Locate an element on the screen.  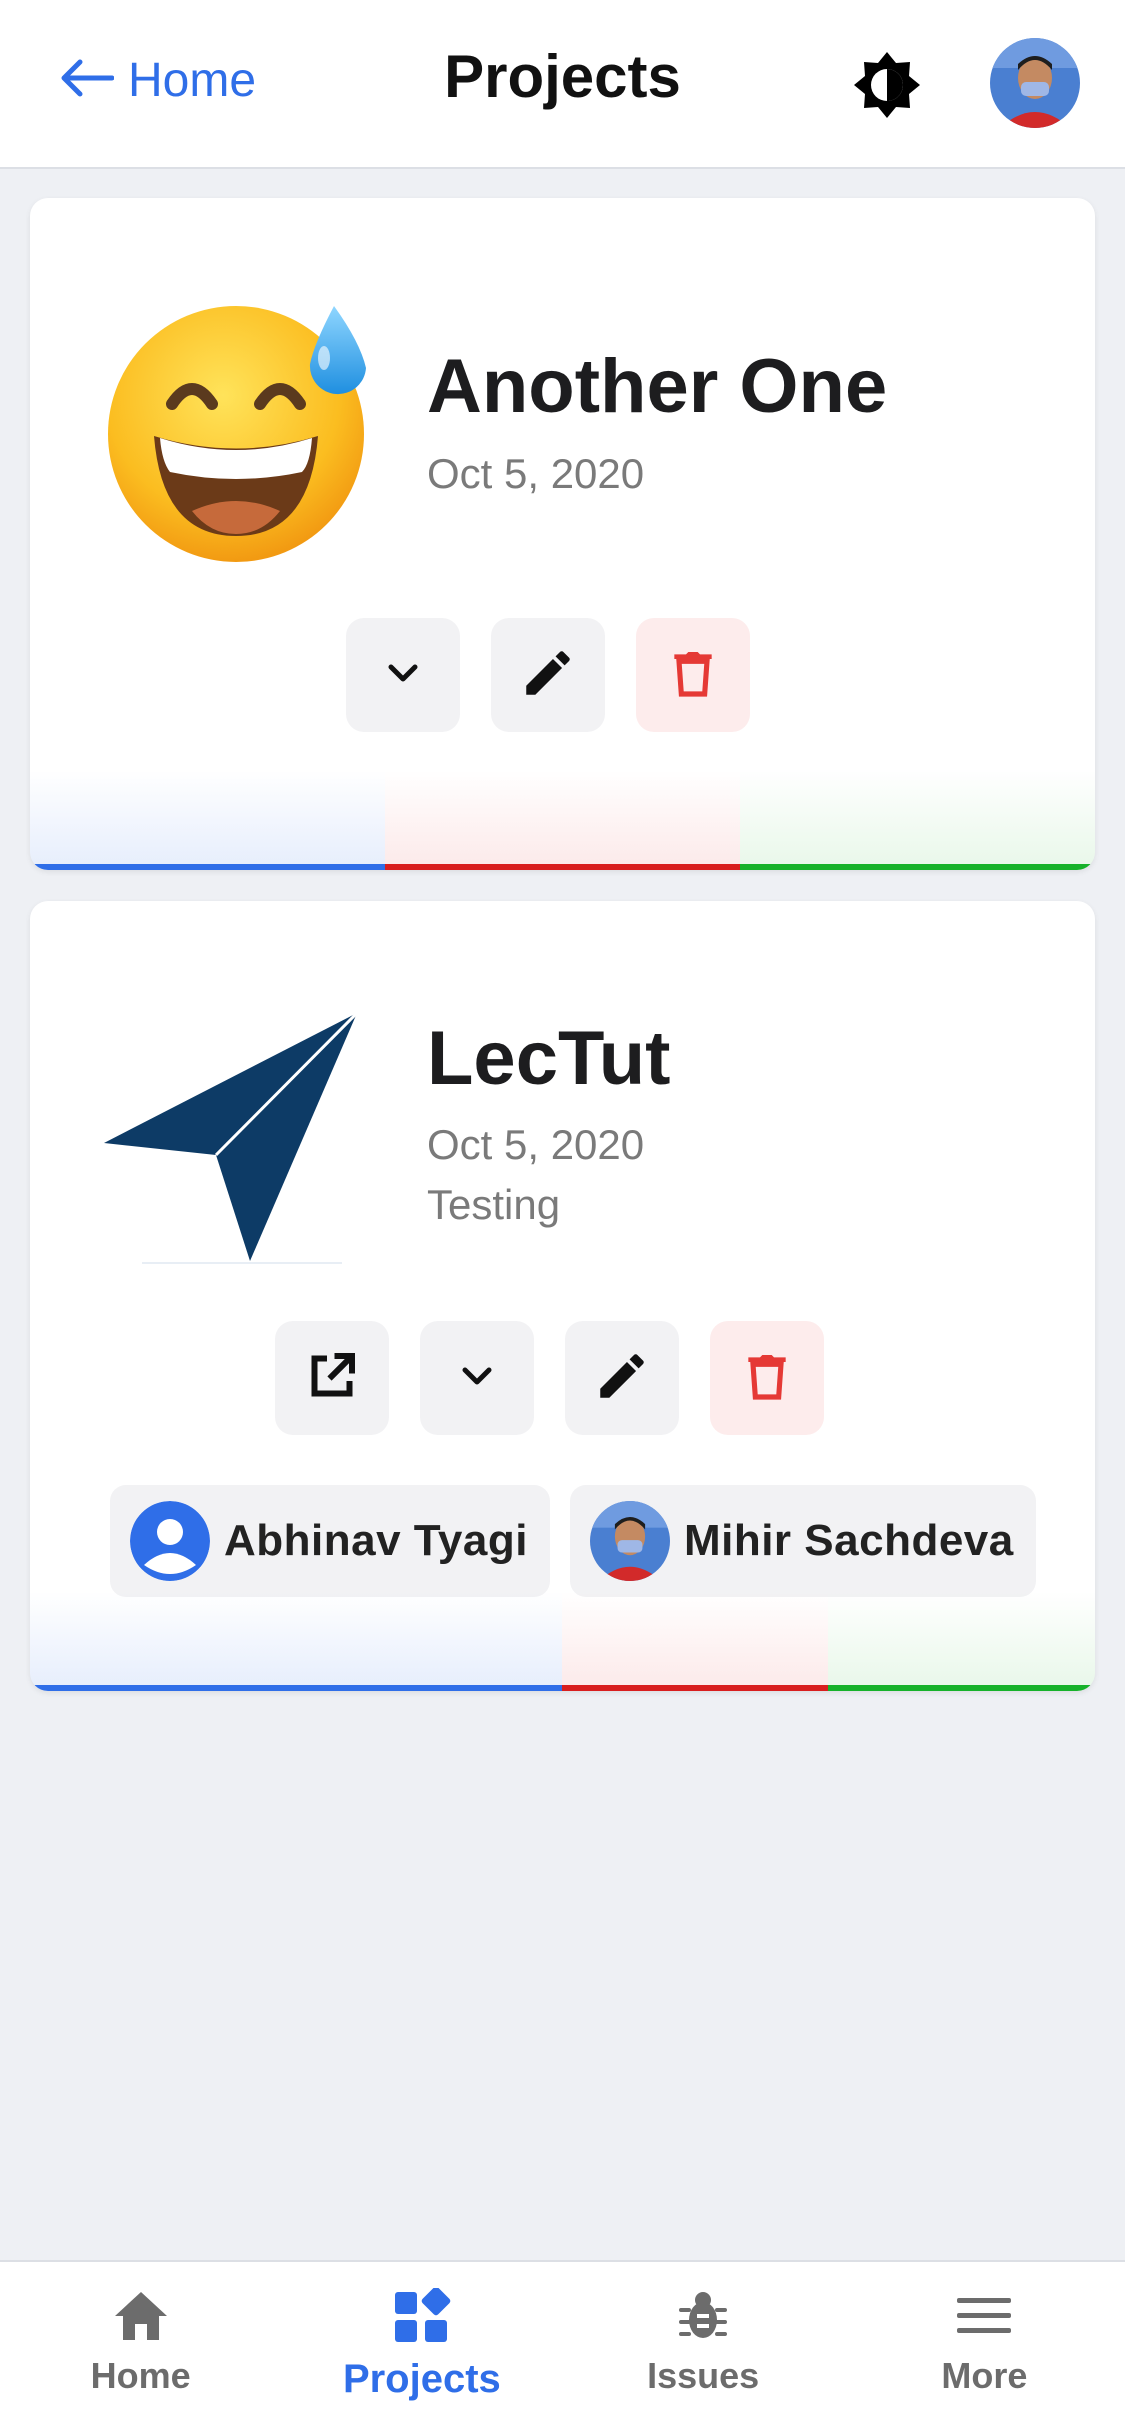
member-name: Abhinav Tyagi is located at coordinates (376, 1540).